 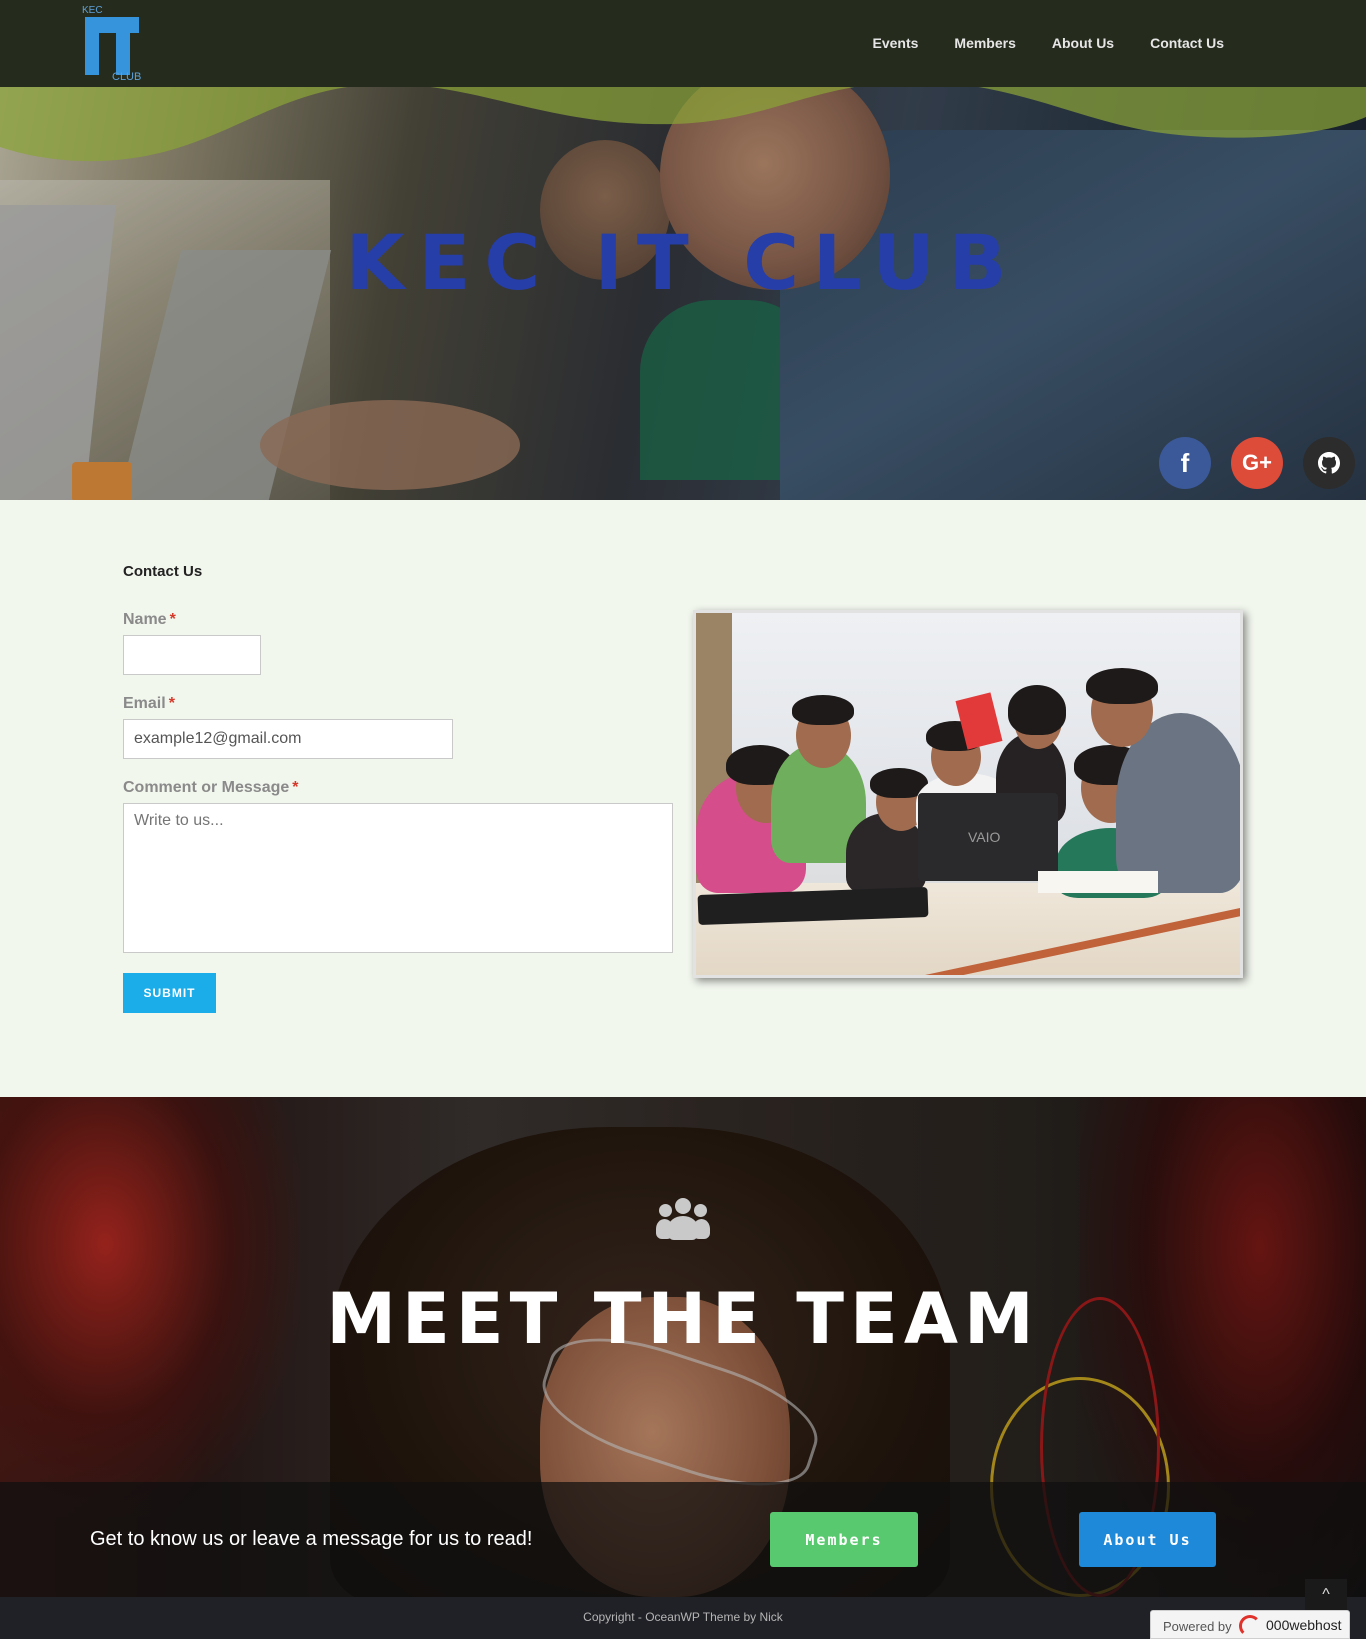 I want to click on name-field, so click(x=192, y=655).